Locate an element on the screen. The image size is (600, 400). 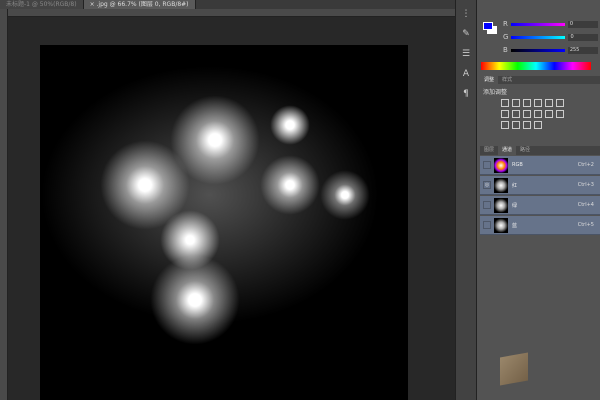
channel-shortcut: Ctrl+3 is located at coordinates (585, 185).